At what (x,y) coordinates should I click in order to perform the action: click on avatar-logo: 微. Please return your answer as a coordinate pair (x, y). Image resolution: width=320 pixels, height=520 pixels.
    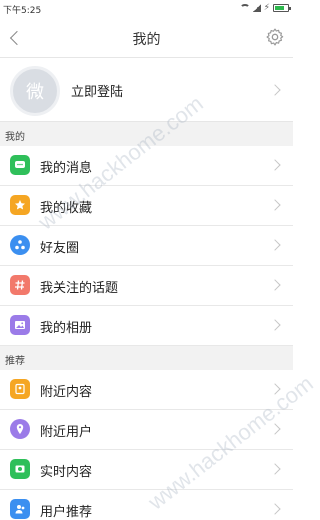
    Looking at the image, I should click on (35, 92).